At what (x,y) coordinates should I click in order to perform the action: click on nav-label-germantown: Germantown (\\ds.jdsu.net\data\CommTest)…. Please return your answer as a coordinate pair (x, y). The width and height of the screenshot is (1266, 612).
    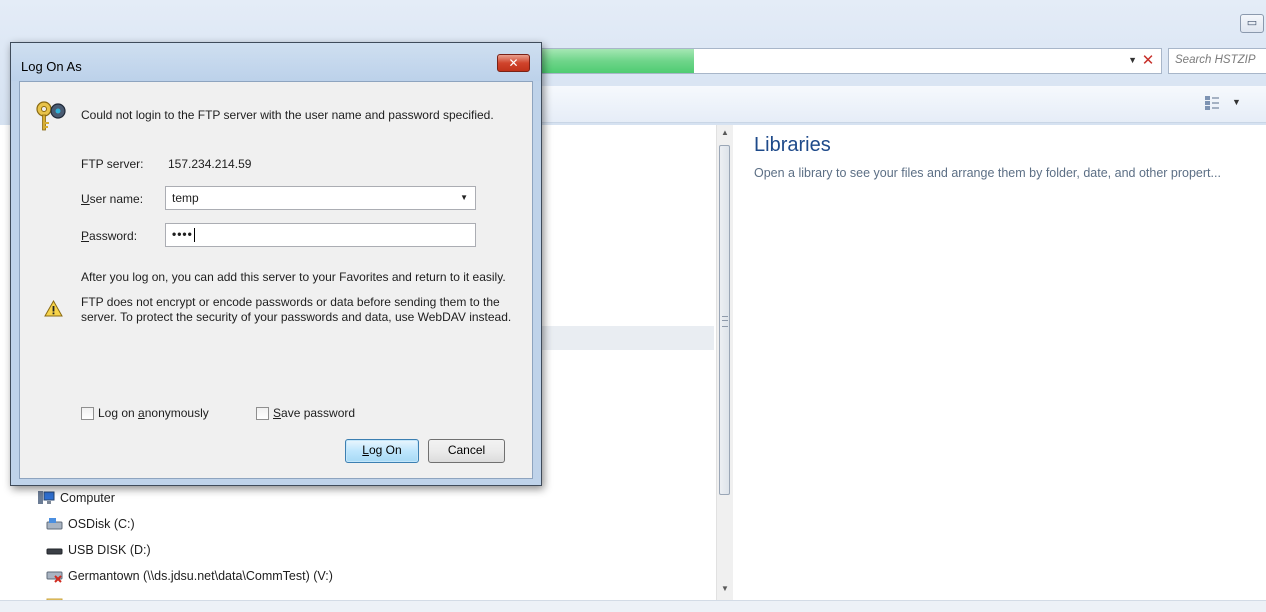
    Looking at the image, I should click on (200, 576).